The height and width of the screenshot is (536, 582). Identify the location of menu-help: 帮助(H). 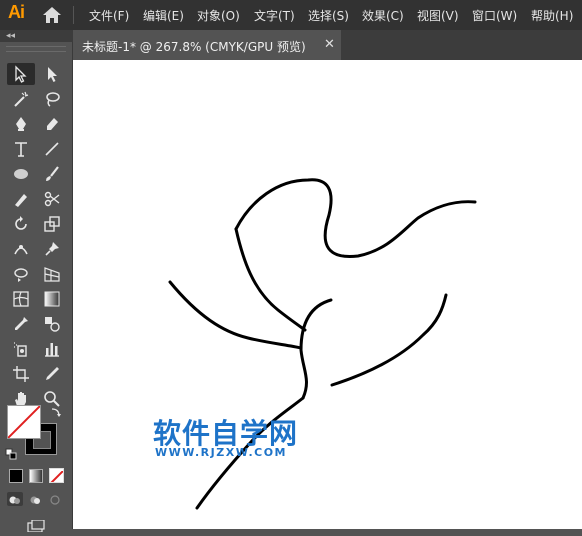
(552, 15).